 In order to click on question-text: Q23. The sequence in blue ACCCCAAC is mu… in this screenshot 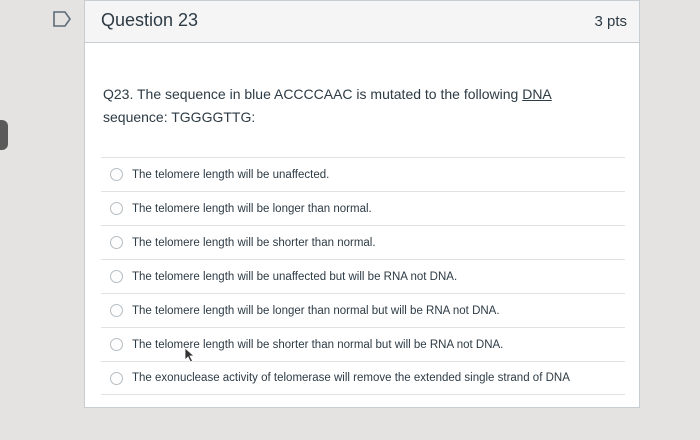, I will do `click(353, 106)`.